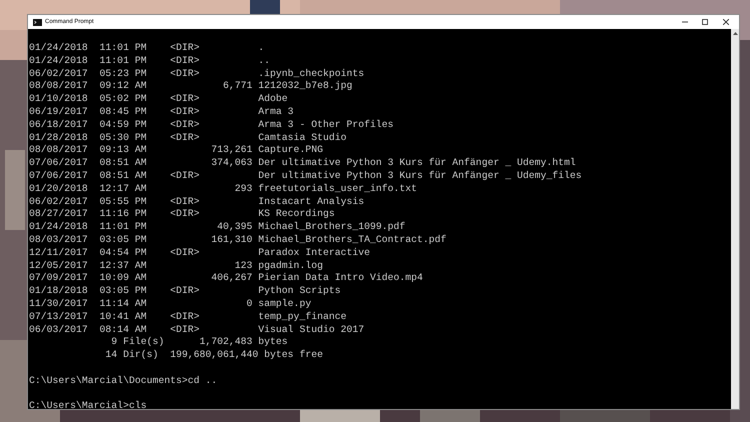 The width and height of the screenshot is (750, 422). What do you see at coordinates (196, 201) in the screenshot?
I see `console-line: 06/02/2017 05:55 PM <DIR> Instacart Analysis` at bounding box center [196, 201].